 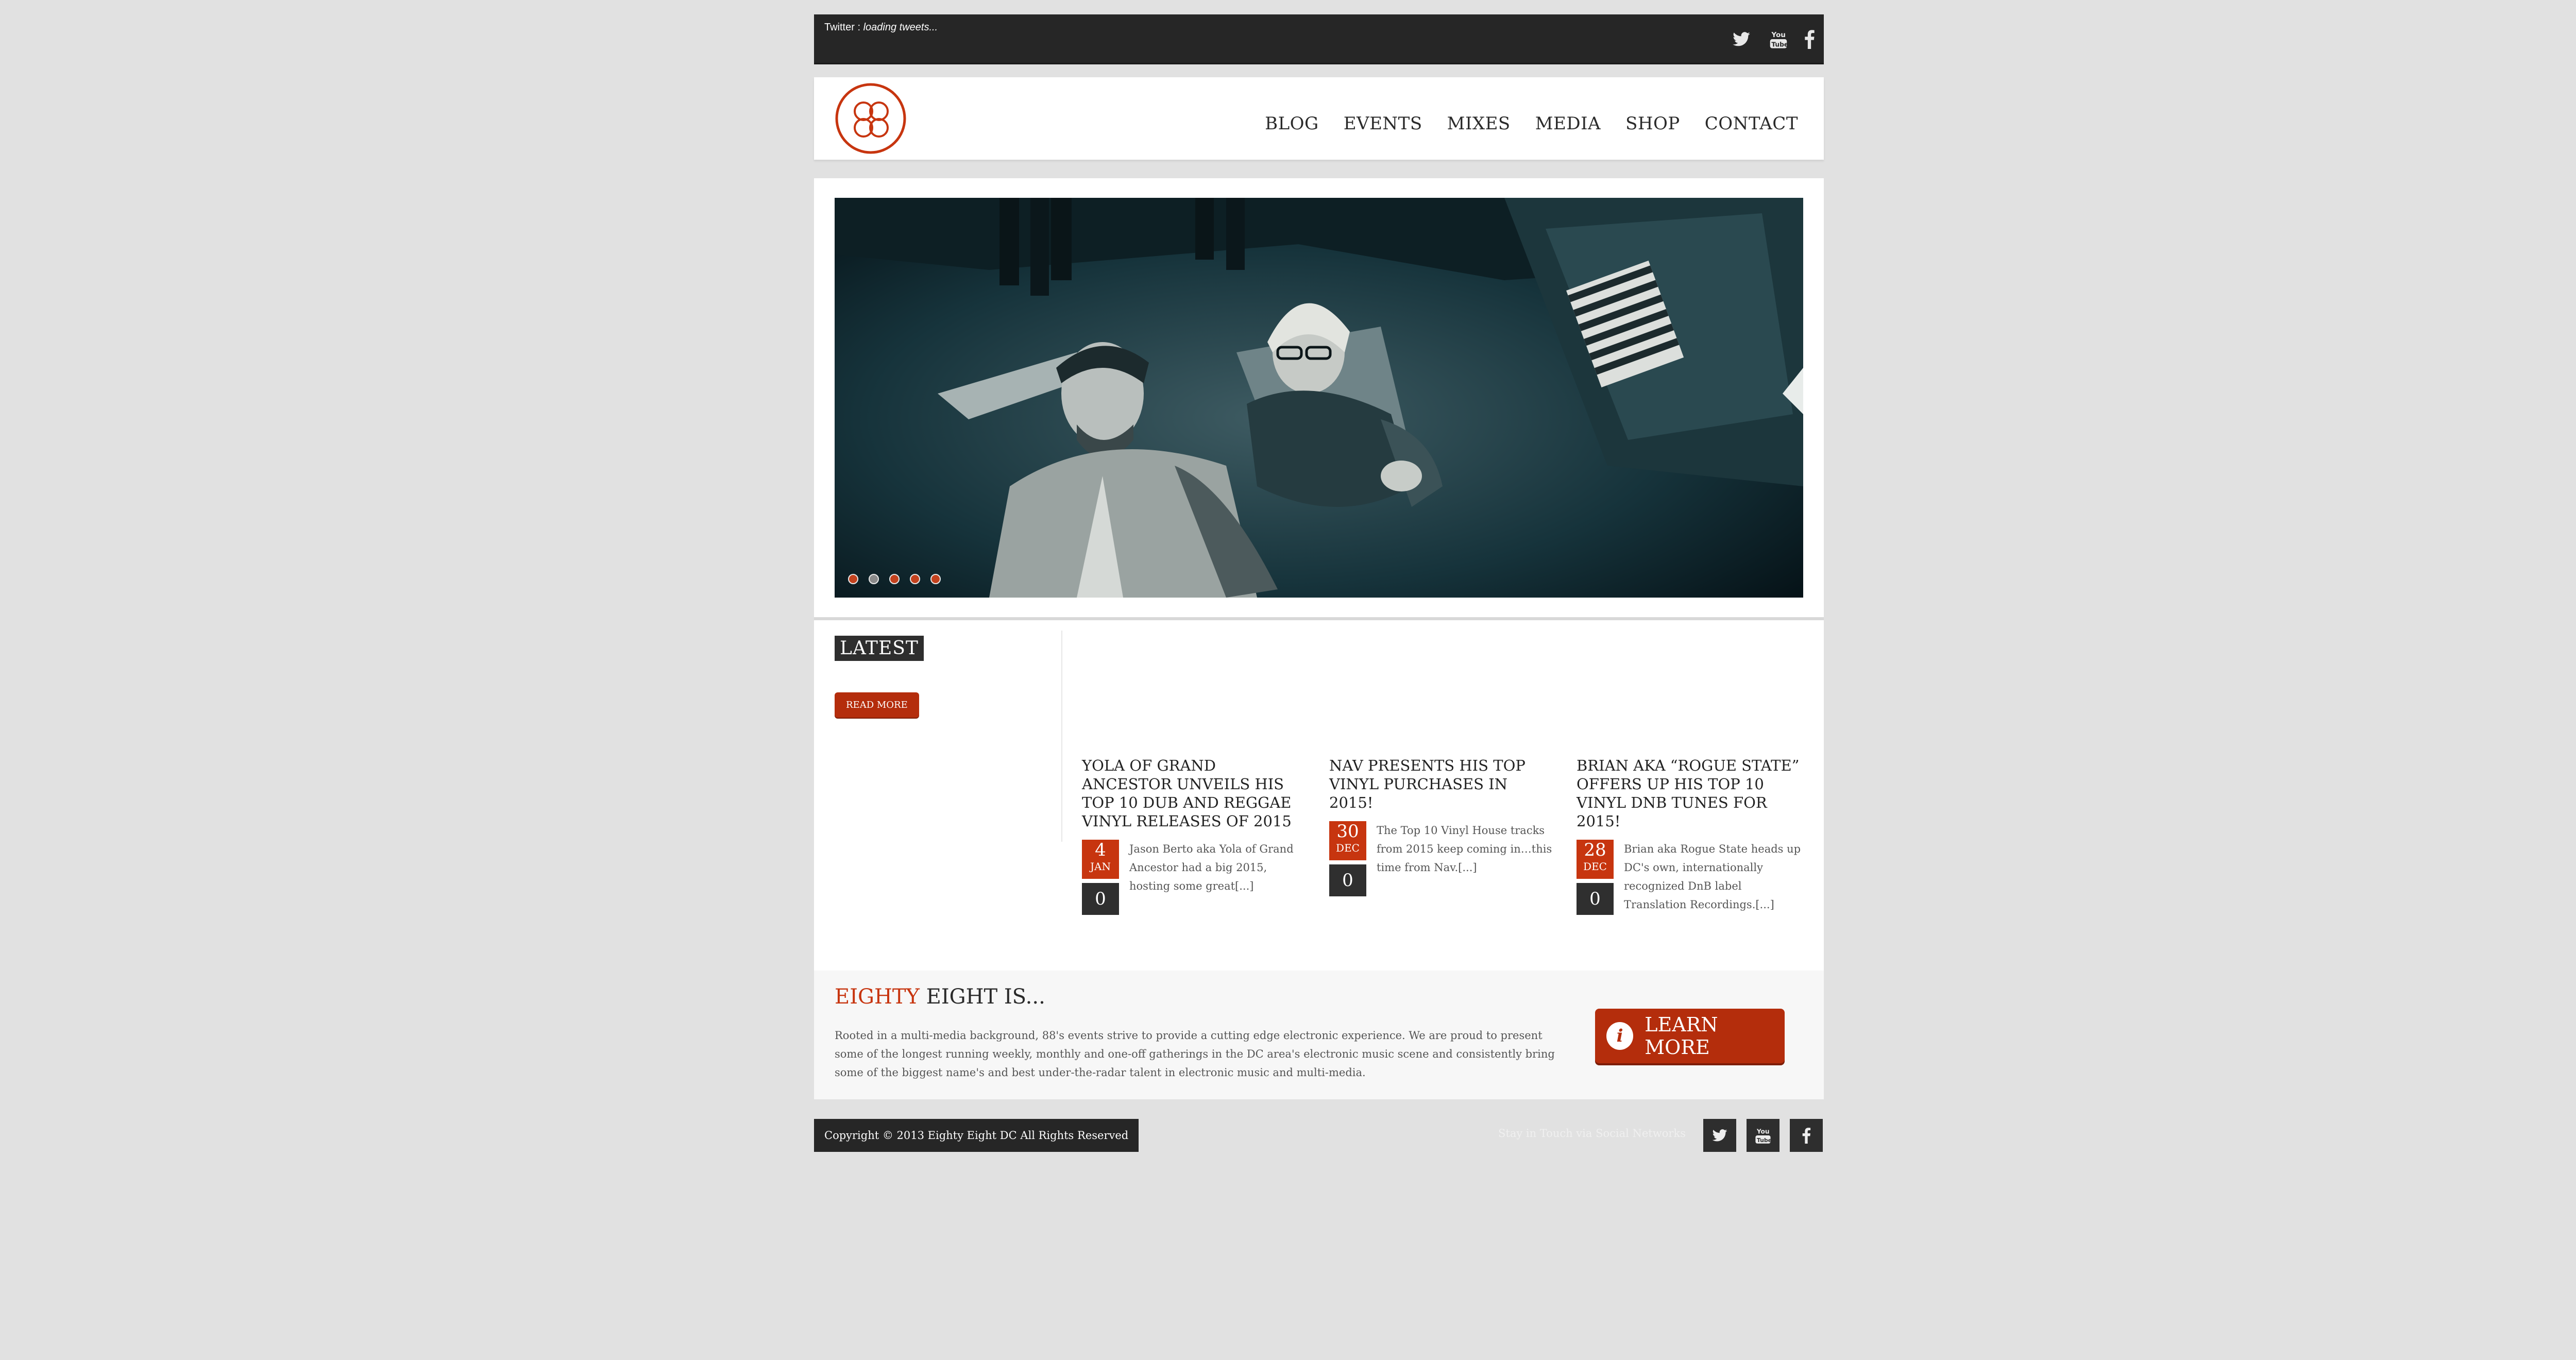 I want to click on post-date-badge: 30 DEC, so click(x=1347, y=840).